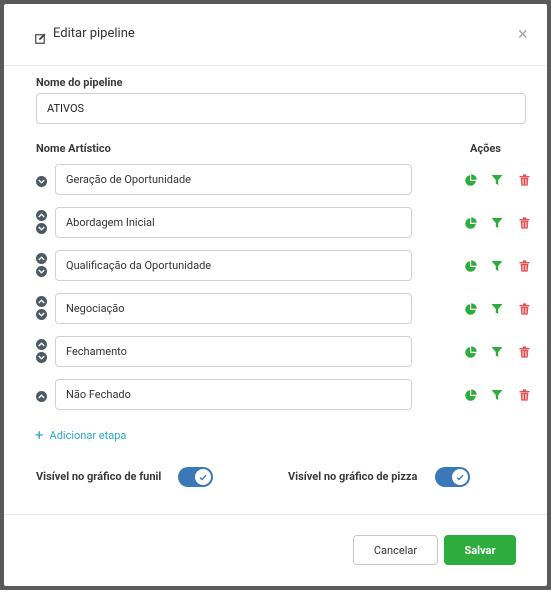  I want to click on stage-name-column-label: Nome Artístico, so click(73, 148).